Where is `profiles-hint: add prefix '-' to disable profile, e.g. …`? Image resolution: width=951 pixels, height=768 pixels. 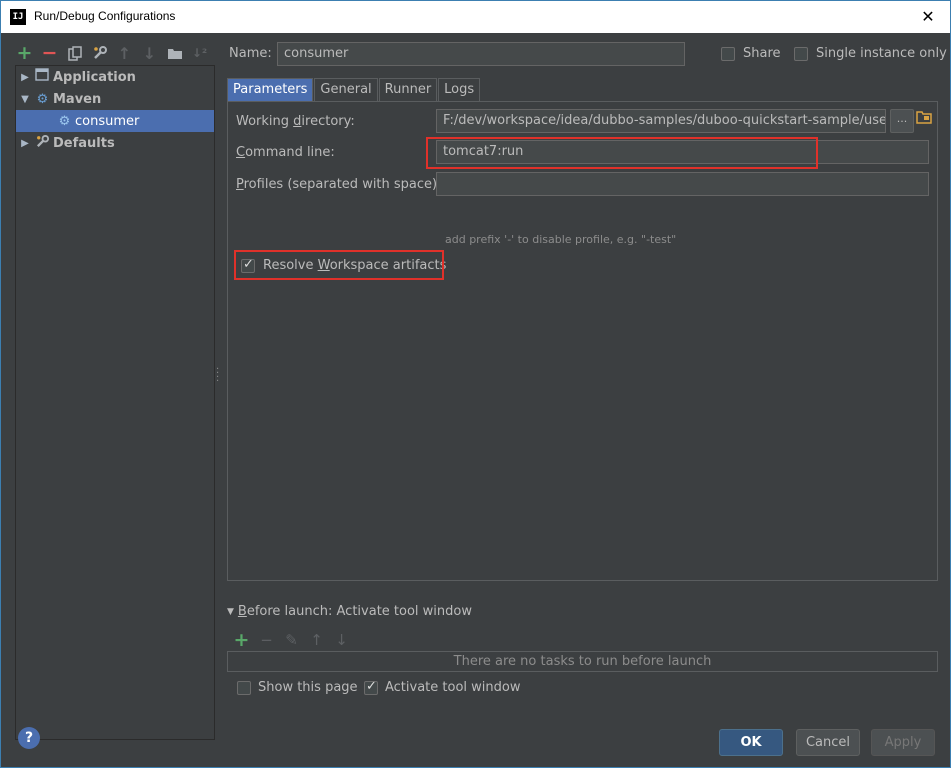 profiles-hint: add prefix '-' to disable profile, e.g. … is located at coordinates (561, 239).